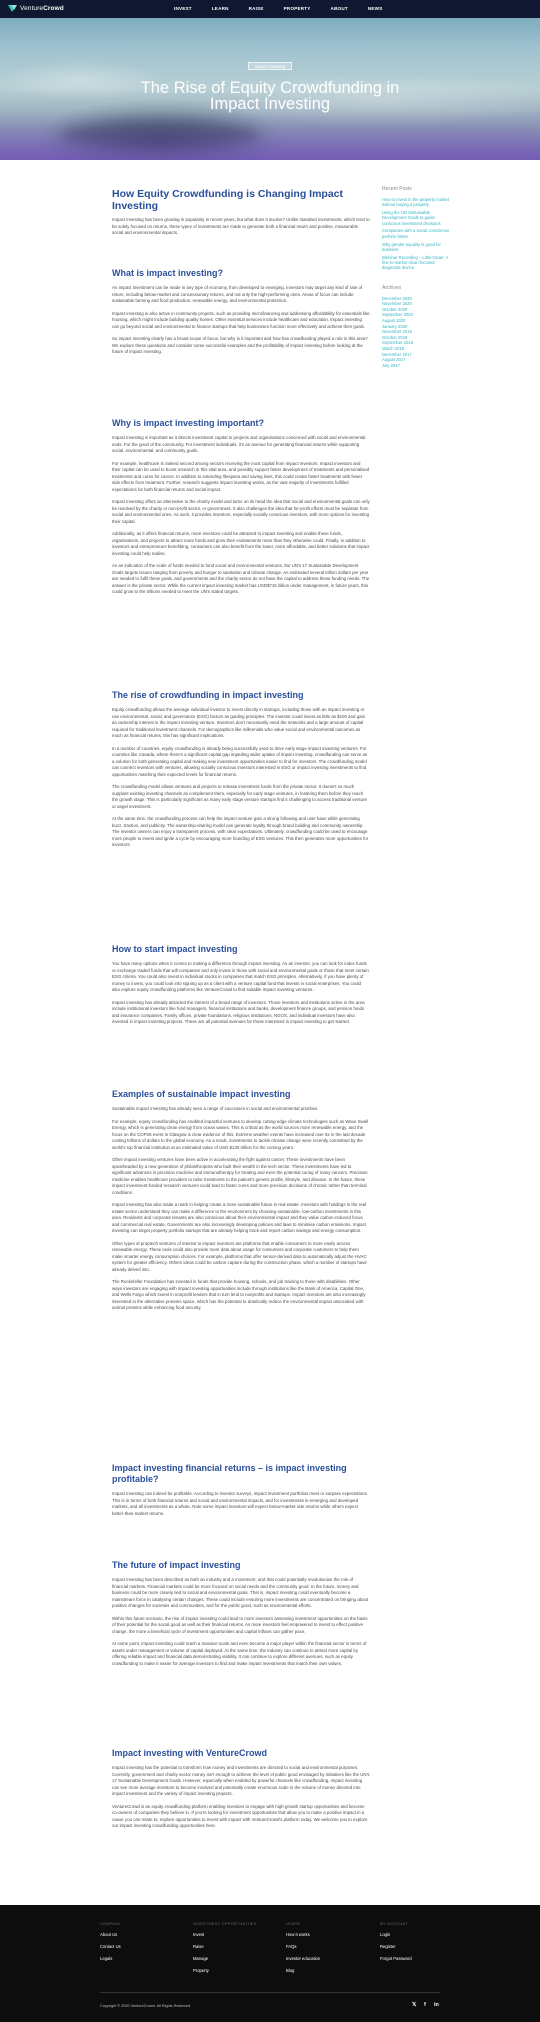 Image resolution: width=540 pixels, height=2022 pixels. I want to click on footer-column-company: COMPANY About Us Contact Us Legals, so click(135, 1945).